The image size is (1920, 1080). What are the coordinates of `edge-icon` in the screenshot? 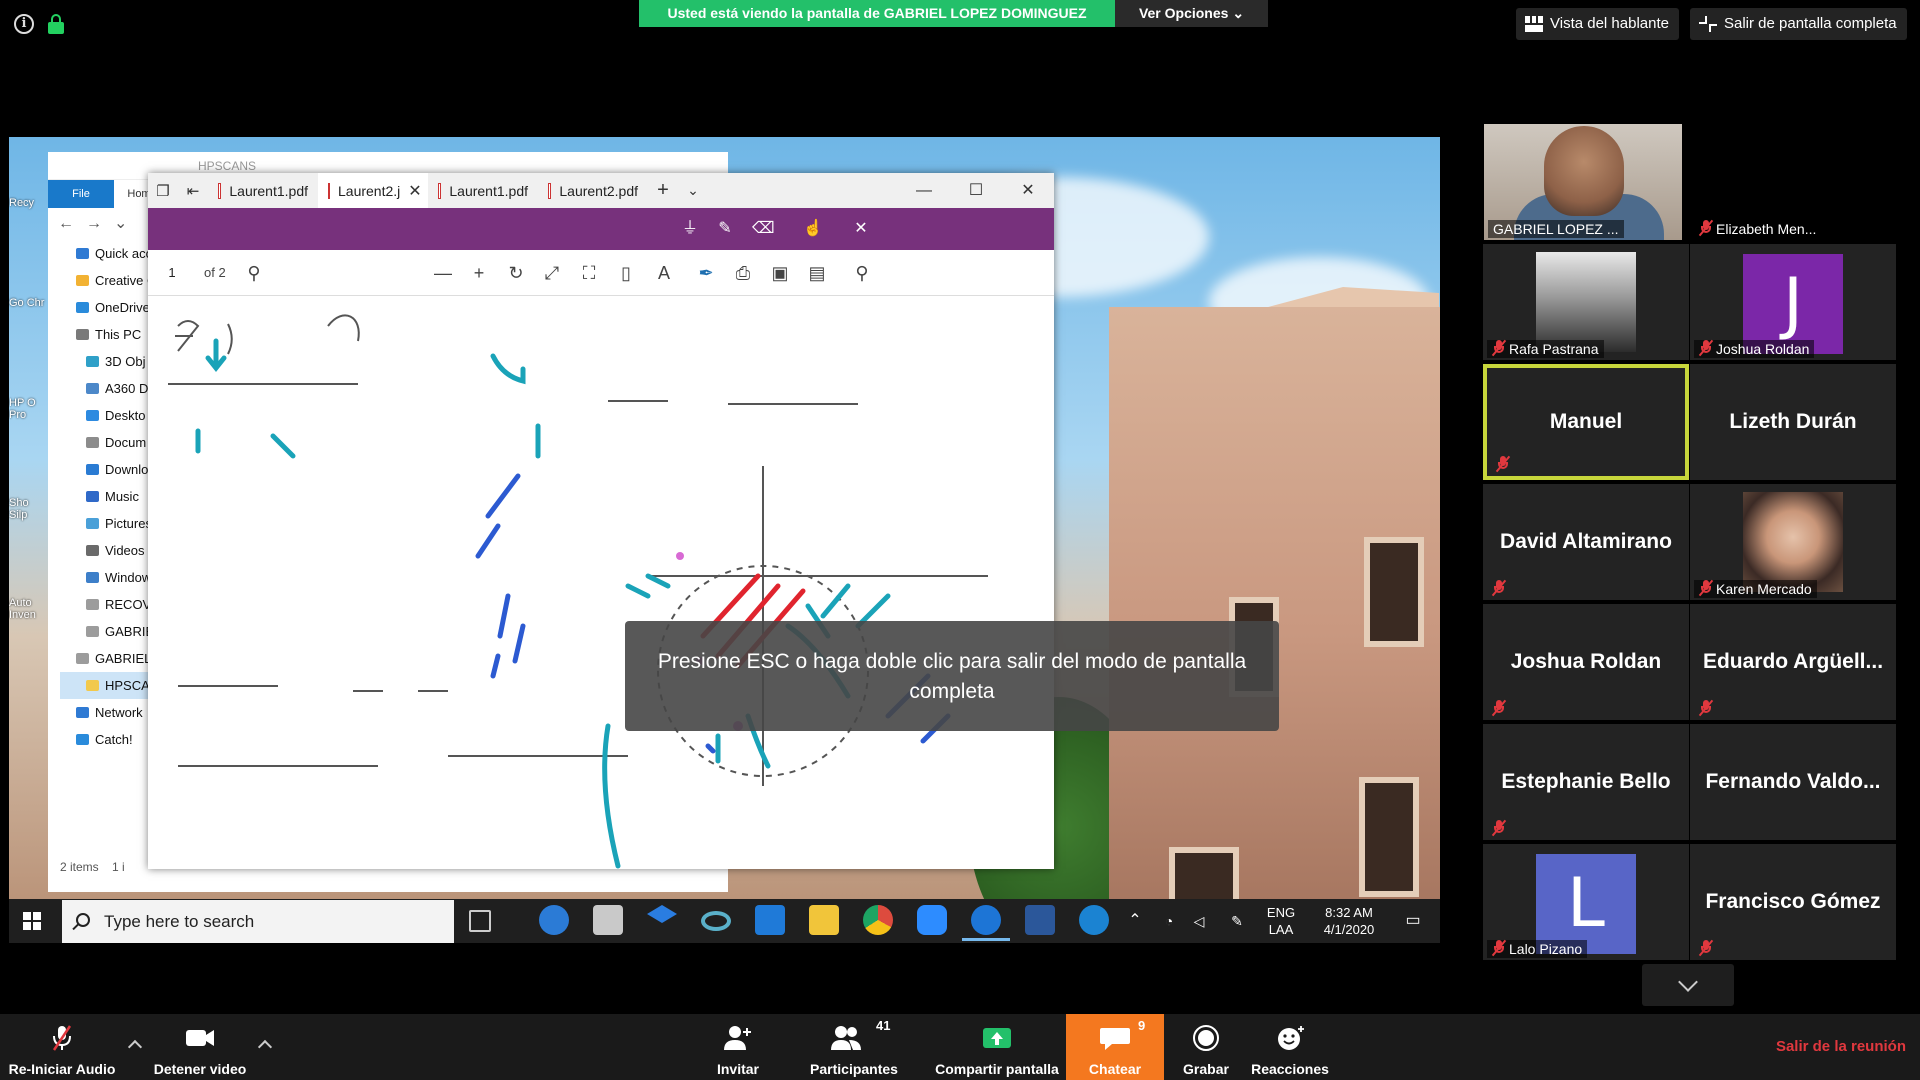 It's located at (986, 923).